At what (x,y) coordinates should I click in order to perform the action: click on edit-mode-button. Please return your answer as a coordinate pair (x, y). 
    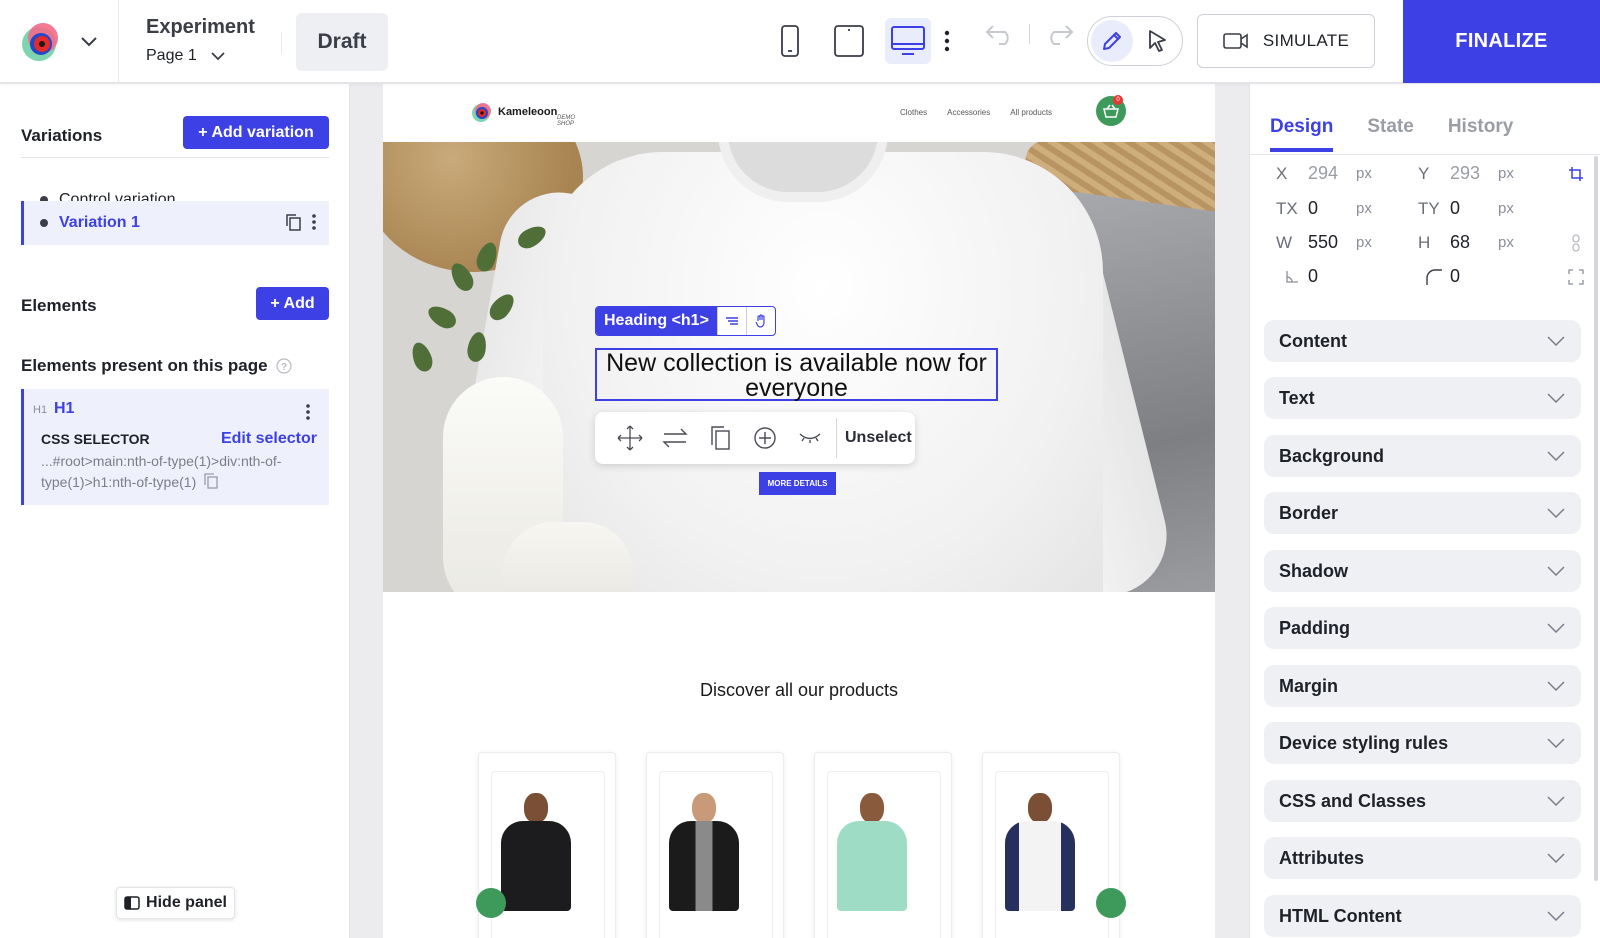
    Looking at the image, I should click on (1112, 41).